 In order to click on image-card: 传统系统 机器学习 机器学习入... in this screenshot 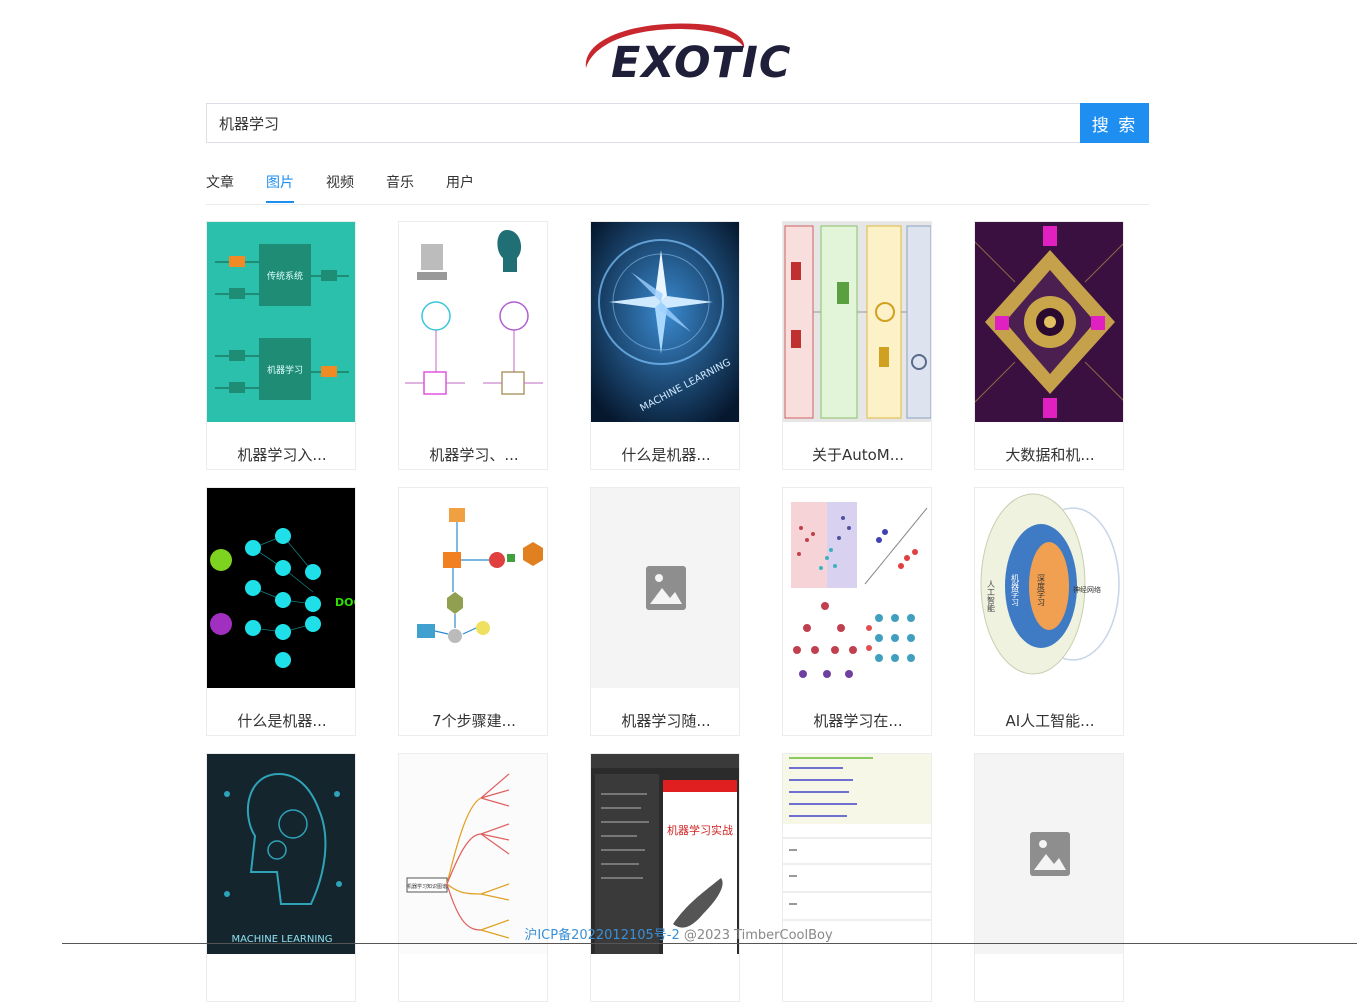, I will do `click(281, 345)`.